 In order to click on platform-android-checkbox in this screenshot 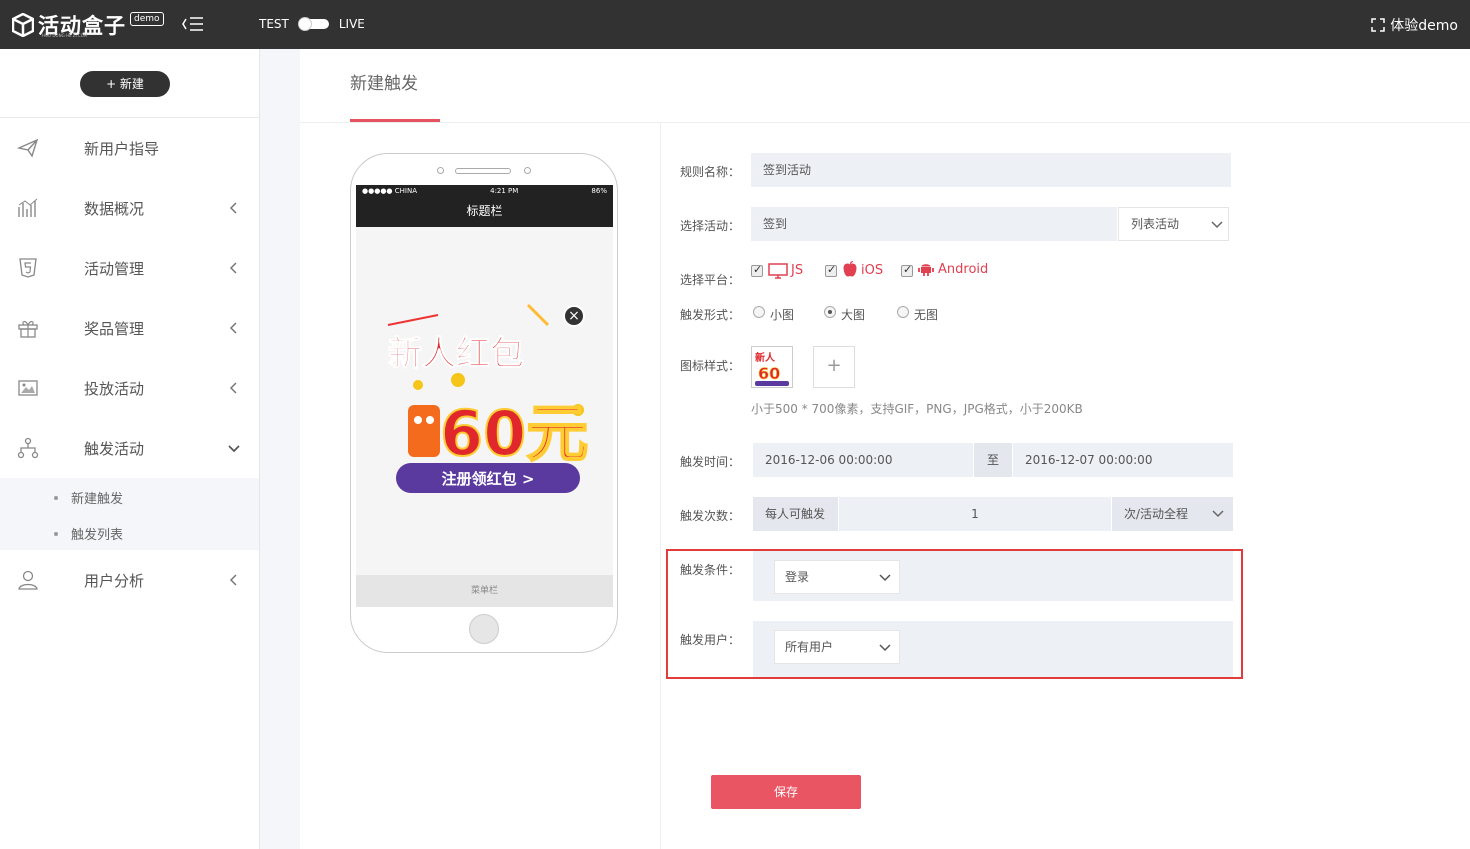, I will do `click(907, 270)`.